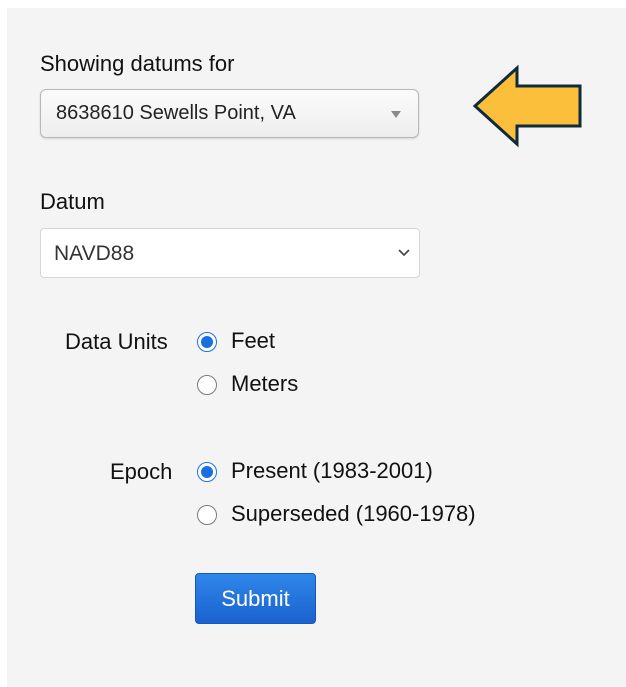  I want to click on units-meters-radio, so click(207, 385).